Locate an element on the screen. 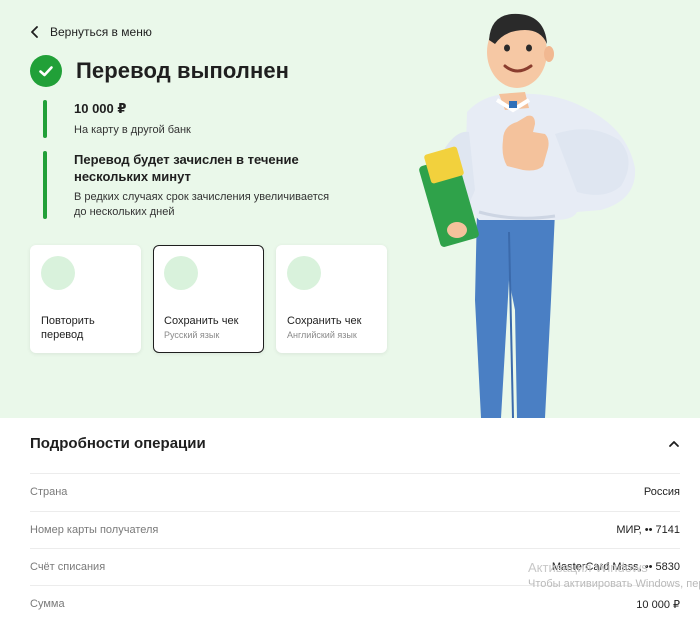 The width and height of the screenshot is (700, 622). chevron-left-icon is located at coordinates (34, 32).